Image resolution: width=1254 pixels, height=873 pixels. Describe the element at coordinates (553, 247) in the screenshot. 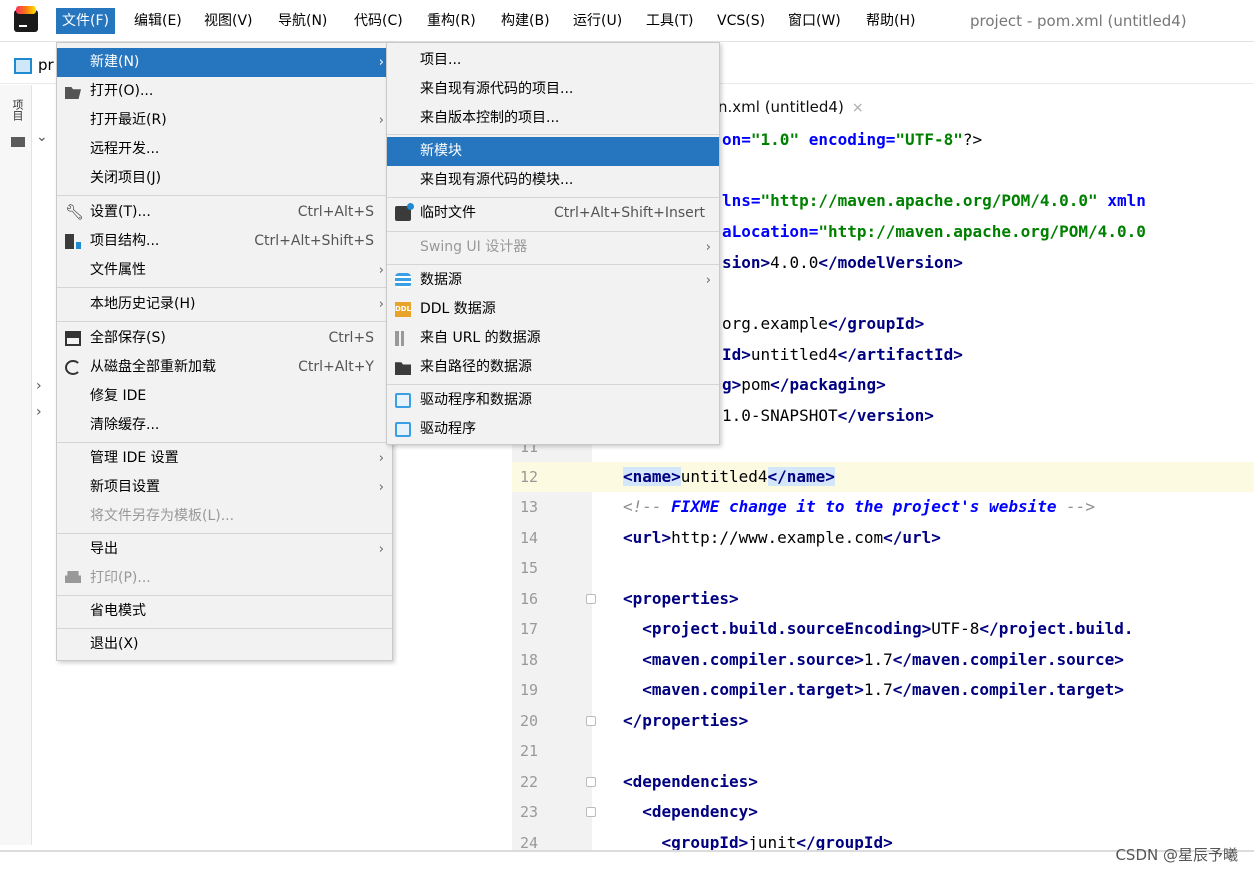

I see `submenu-item-swing-designer: Swing UI 设计器 ›` at that location.